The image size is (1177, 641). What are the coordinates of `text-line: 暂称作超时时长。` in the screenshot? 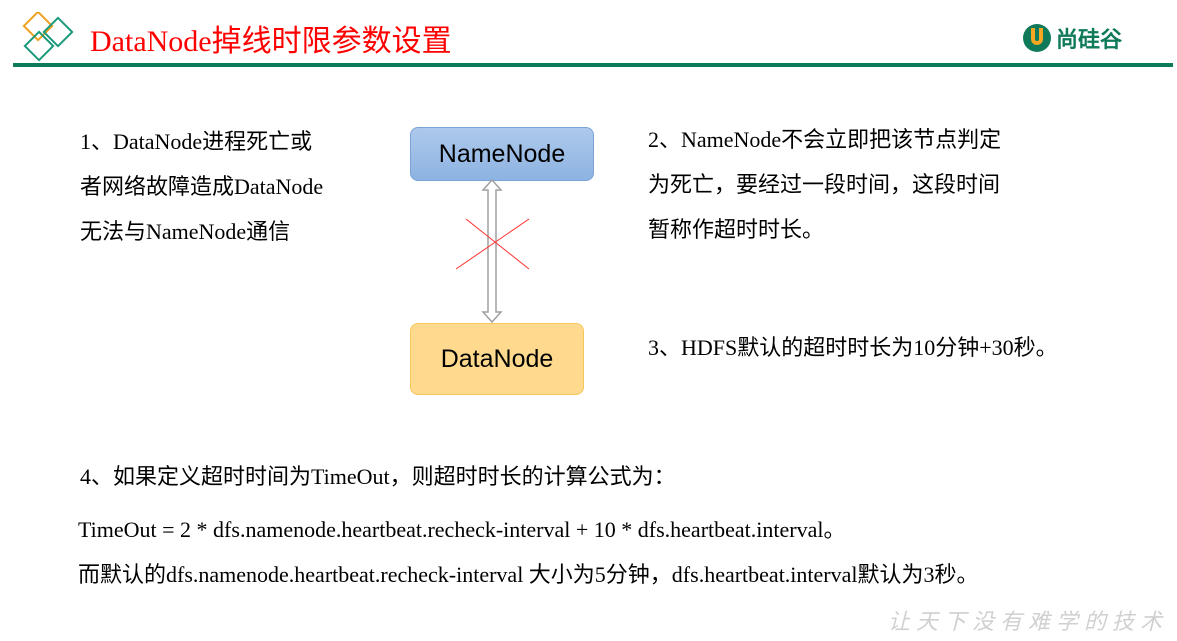 It's located at (736, 229).